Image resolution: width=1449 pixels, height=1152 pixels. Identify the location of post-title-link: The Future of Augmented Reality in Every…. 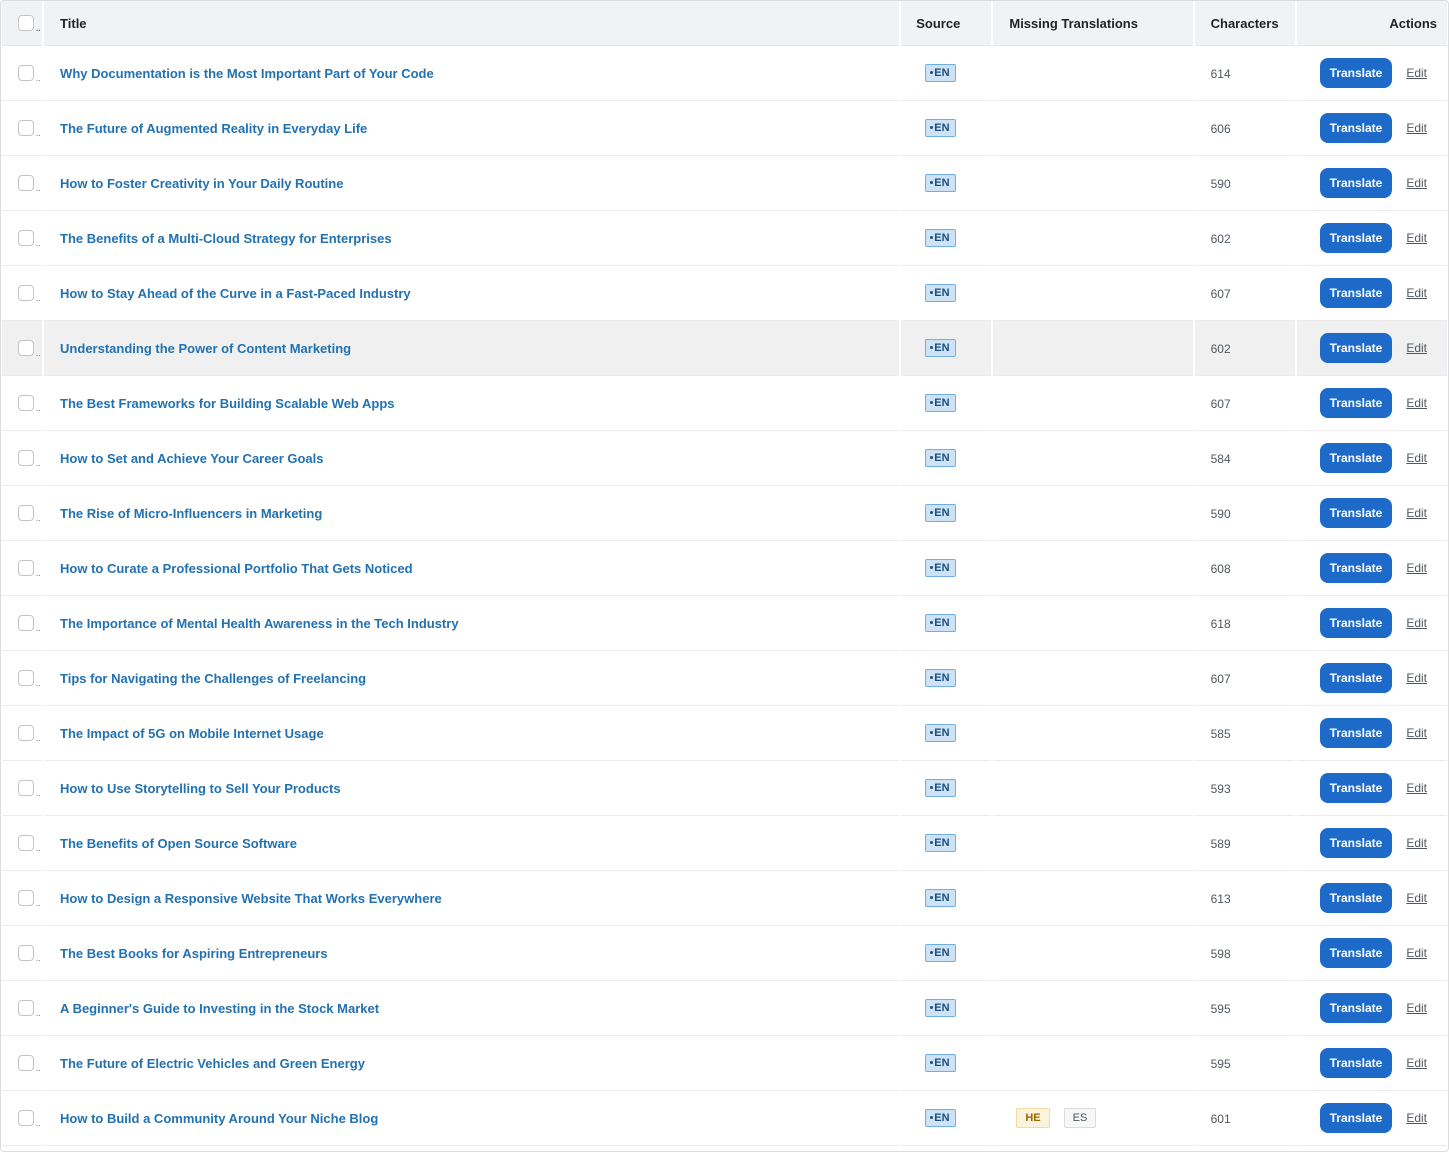
(213, 128).